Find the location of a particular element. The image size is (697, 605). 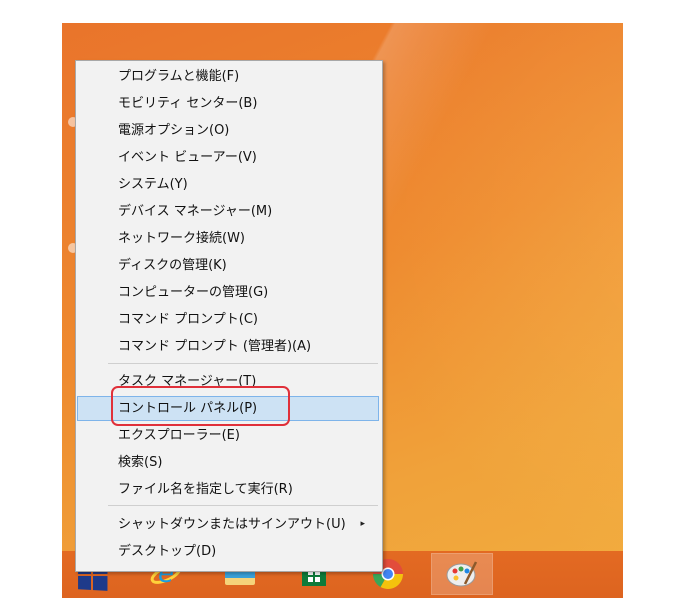

paint-icon is located at coordinates (462, 574).